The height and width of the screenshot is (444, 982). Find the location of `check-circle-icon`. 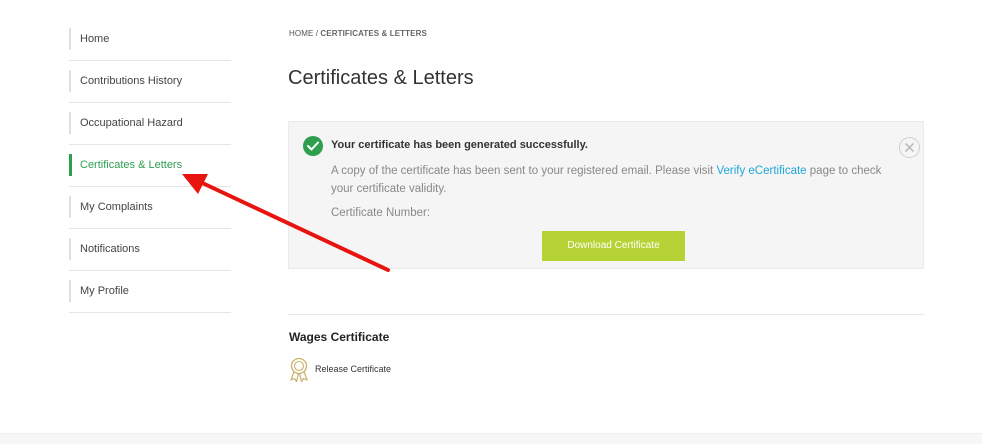

check-circle-icon is located at coordinates (313, 146).